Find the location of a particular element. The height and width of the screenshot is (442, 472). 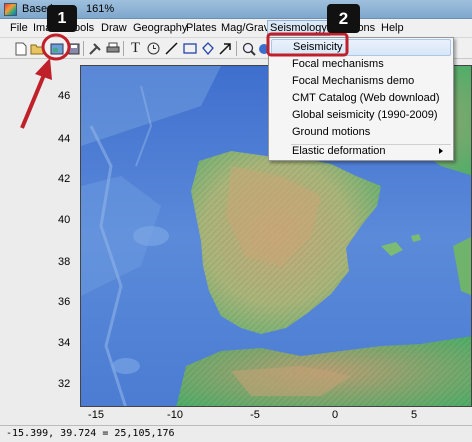

arrow-head is located at coordinates (43, 69).